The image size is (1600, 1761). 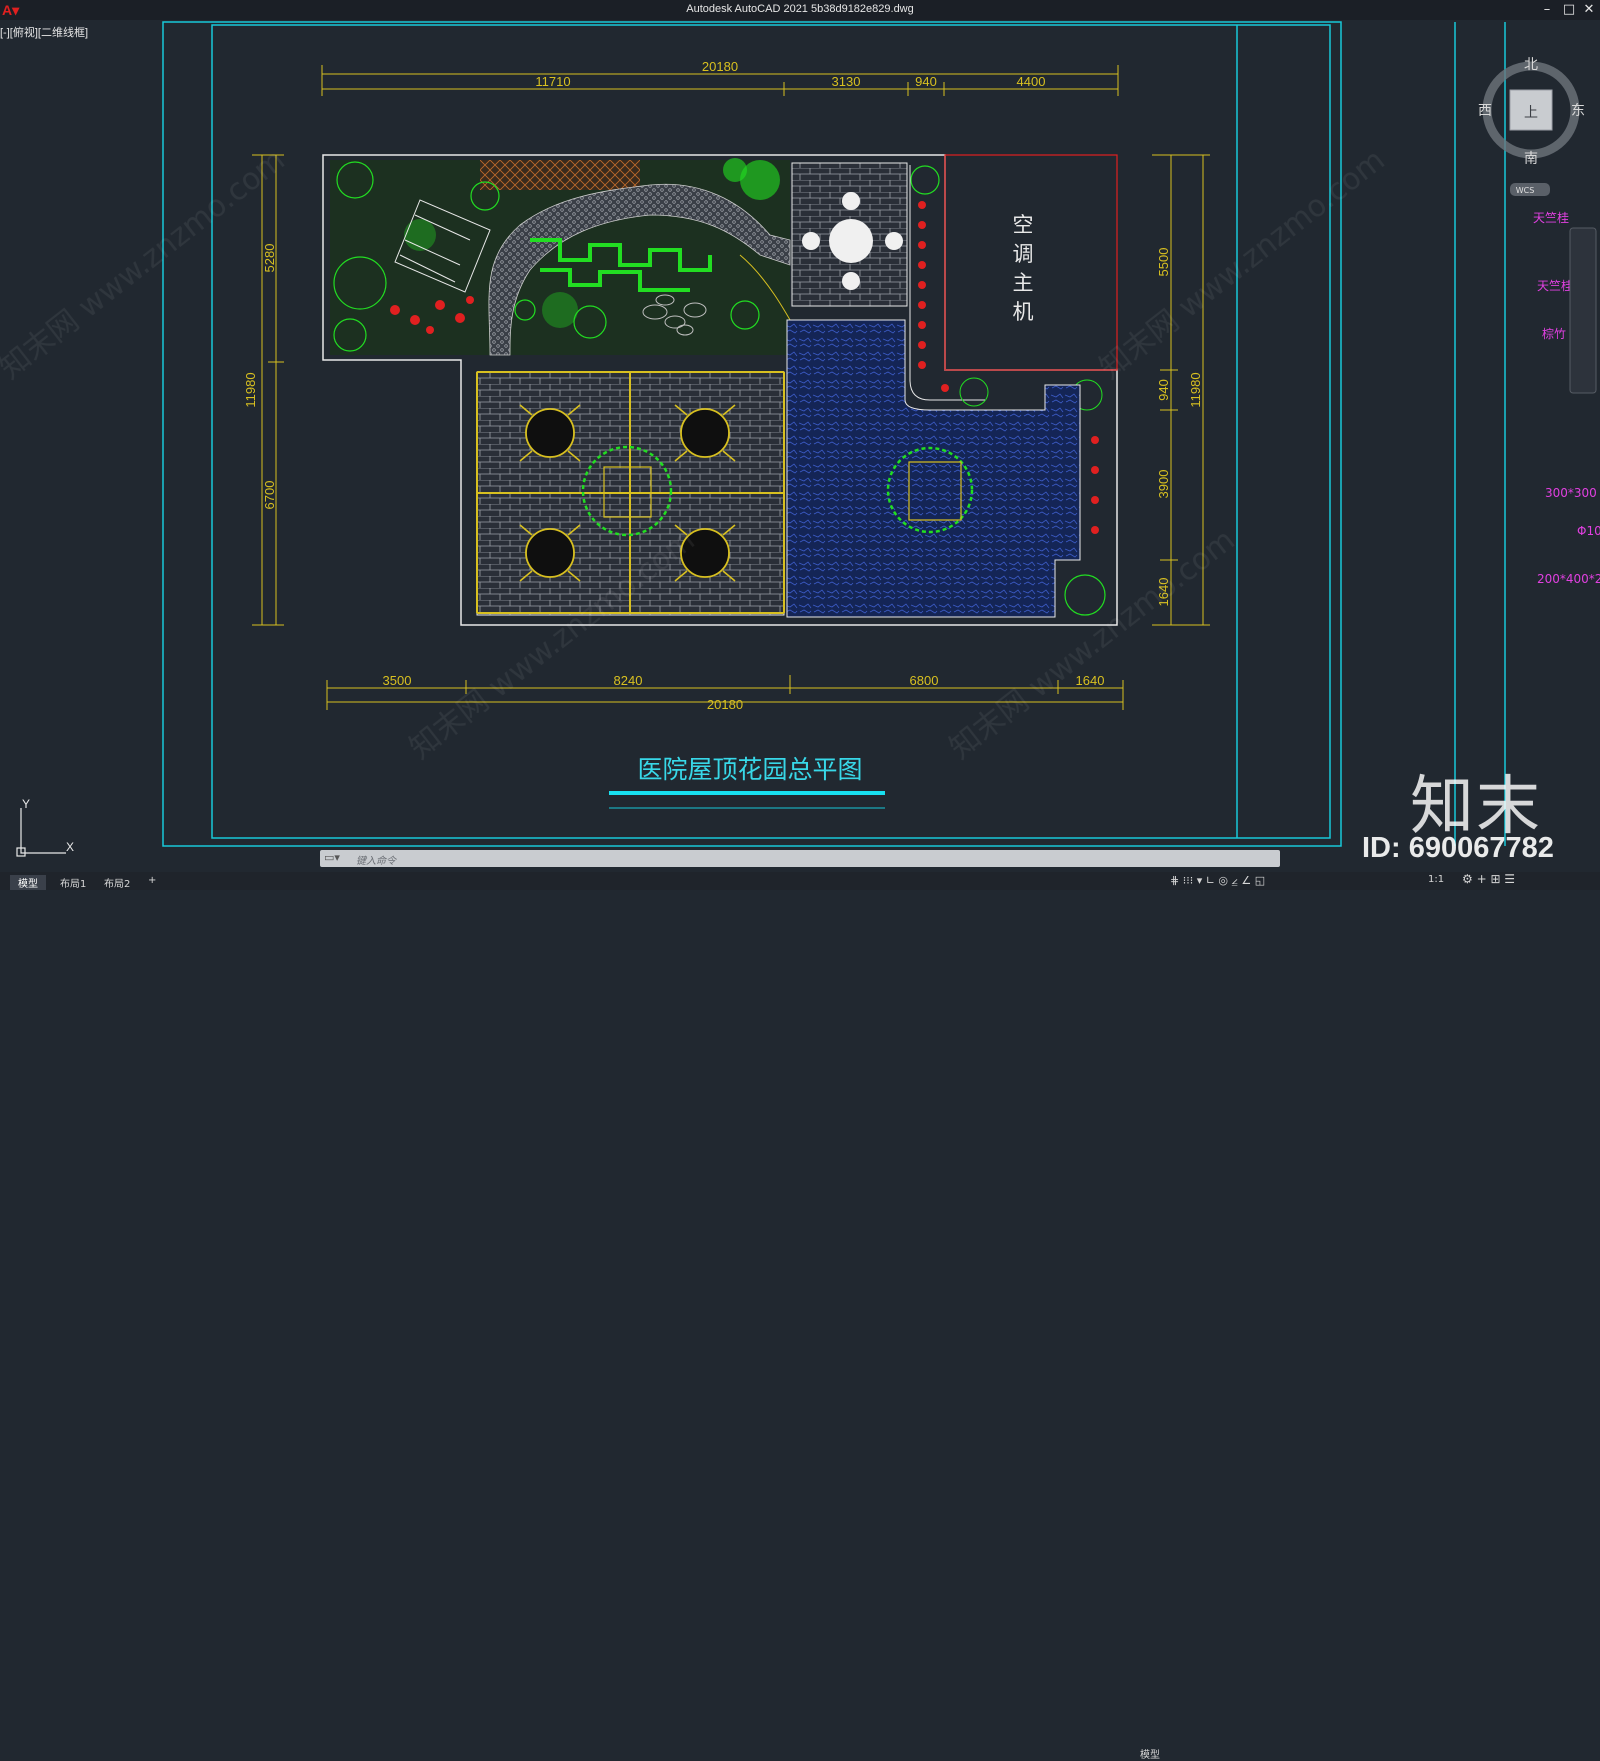 I want to click on svg-text: X, so click(x=70, y=847).